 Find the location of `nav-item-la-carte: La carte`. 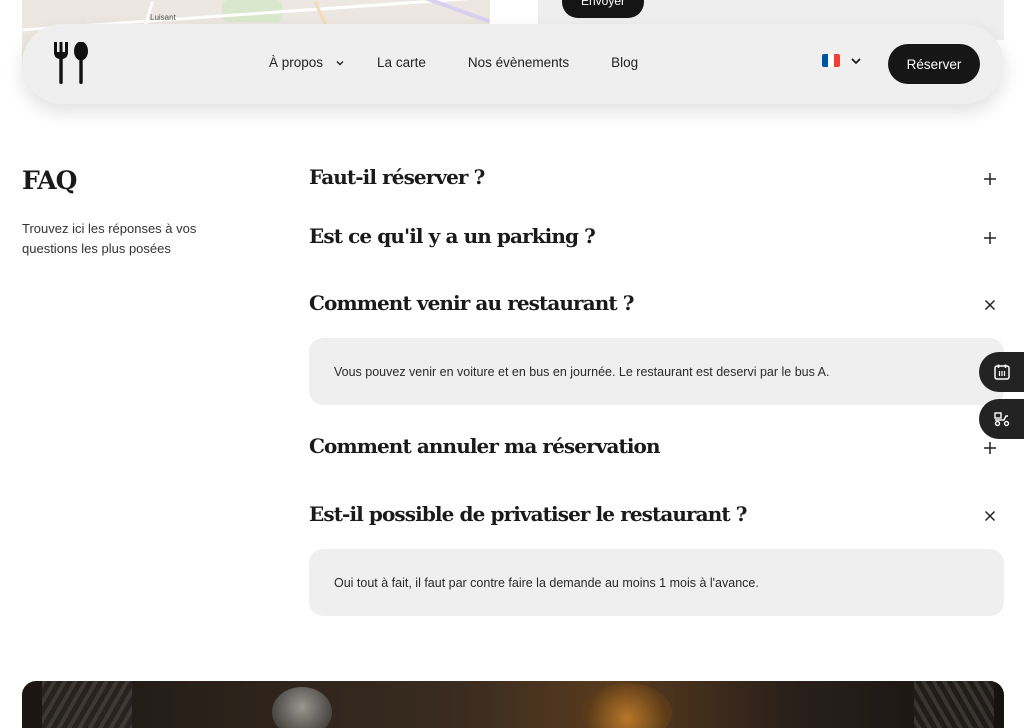

nav-item-la-carte: La carte is located at coordinates (401, 62).